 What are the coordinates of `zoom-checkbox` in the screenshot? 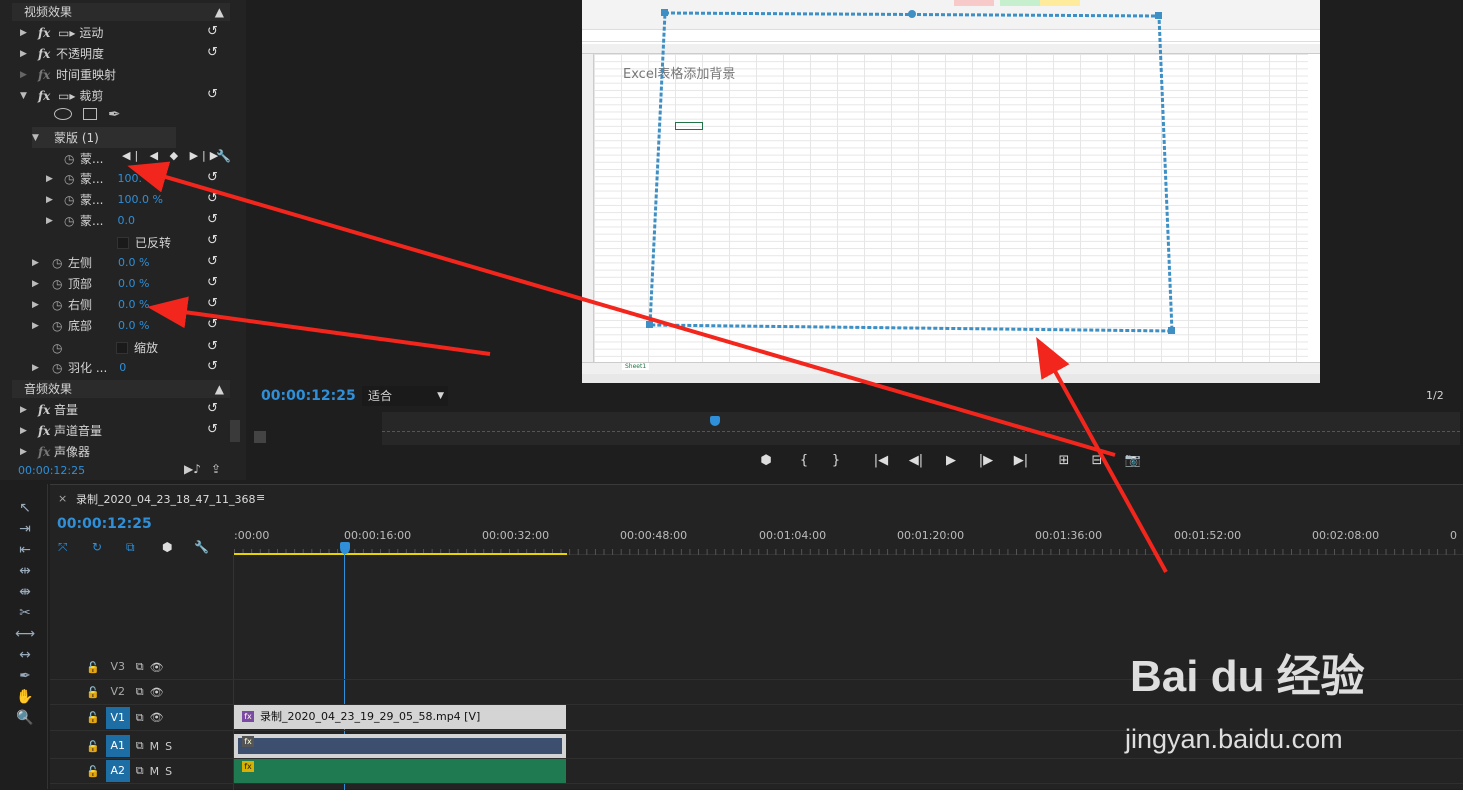 It's located at (122, 347).